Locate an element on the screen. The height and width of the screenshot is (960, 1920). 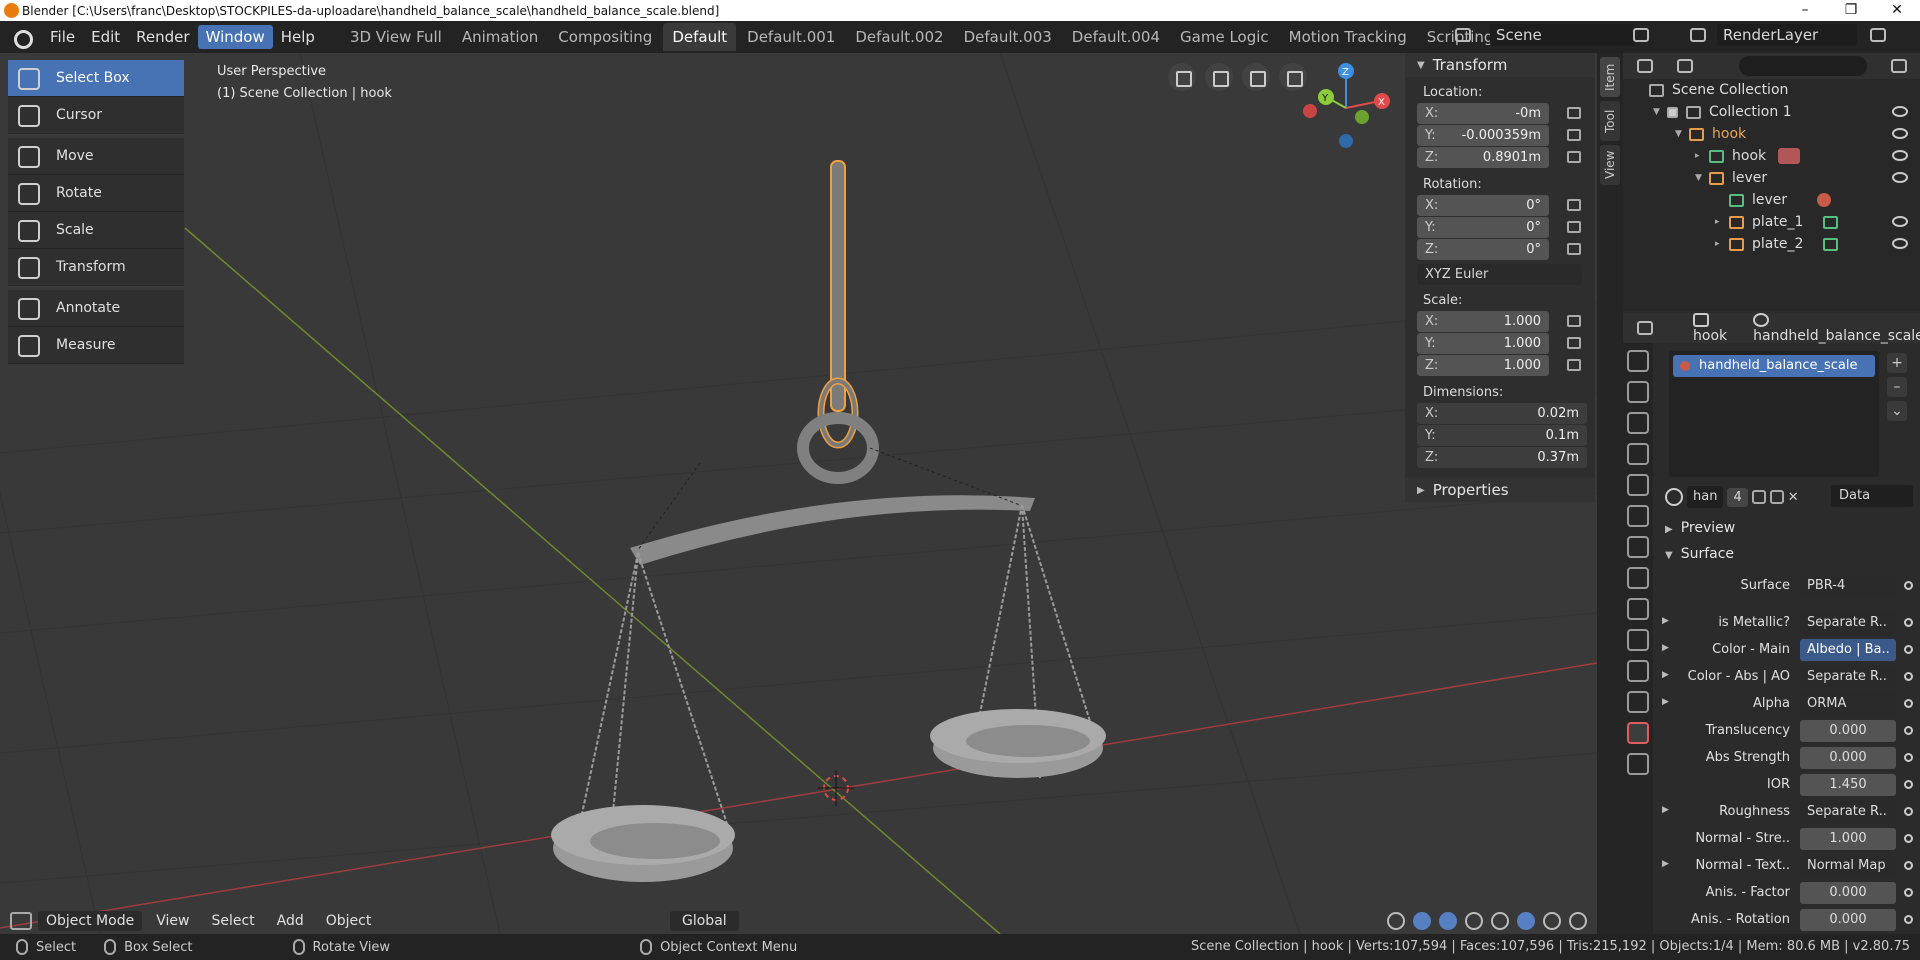
menu-help: Help is located at coordinates (298, 37).